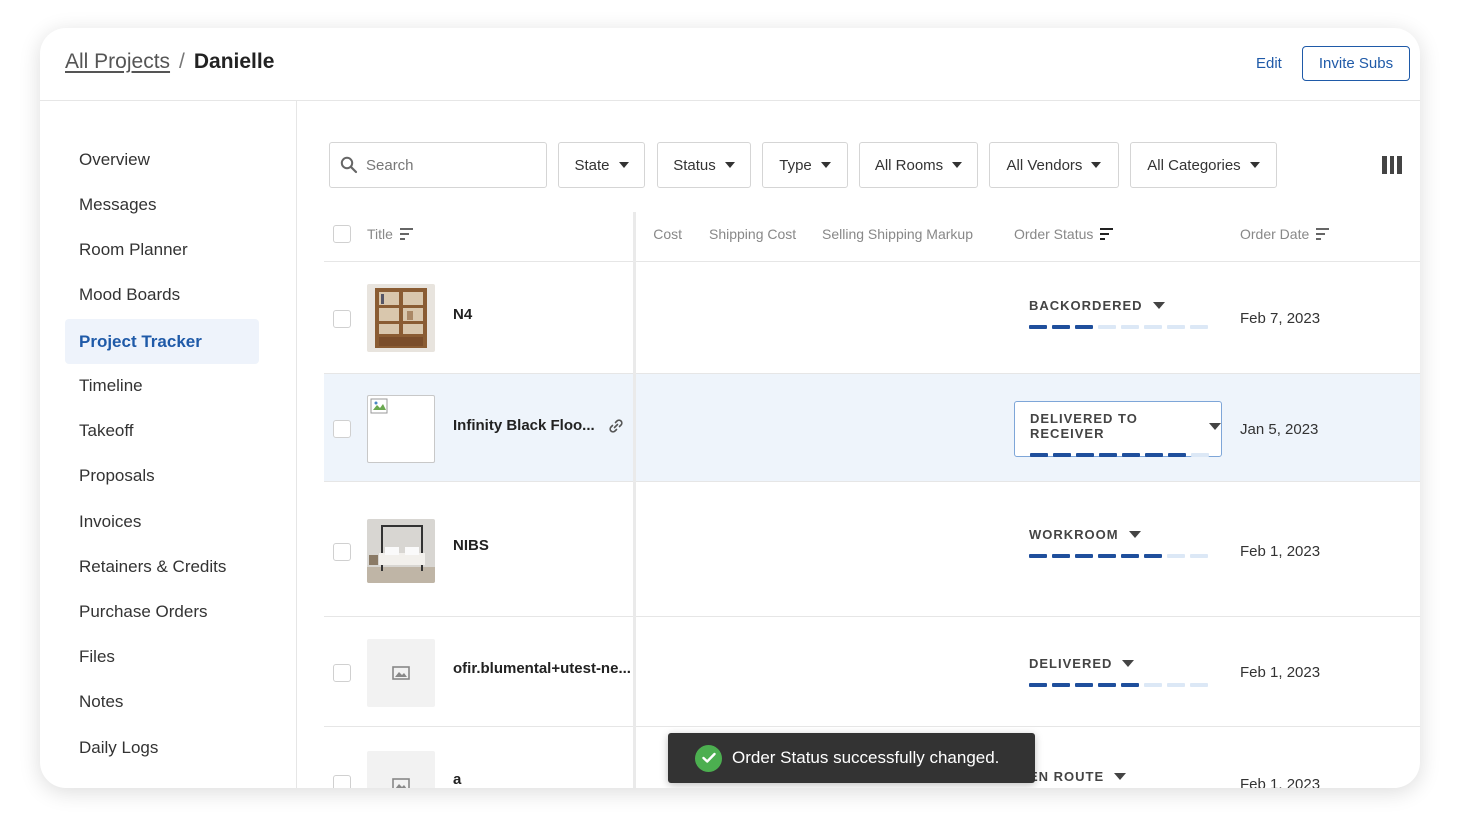 The width and height of the screenshot is (1460, 840). What do you see at coordinates (162, 294) in the screenshot?
I see `sidebar-item-mood-boards: Mood Boards` at bounding box center [162, 294].